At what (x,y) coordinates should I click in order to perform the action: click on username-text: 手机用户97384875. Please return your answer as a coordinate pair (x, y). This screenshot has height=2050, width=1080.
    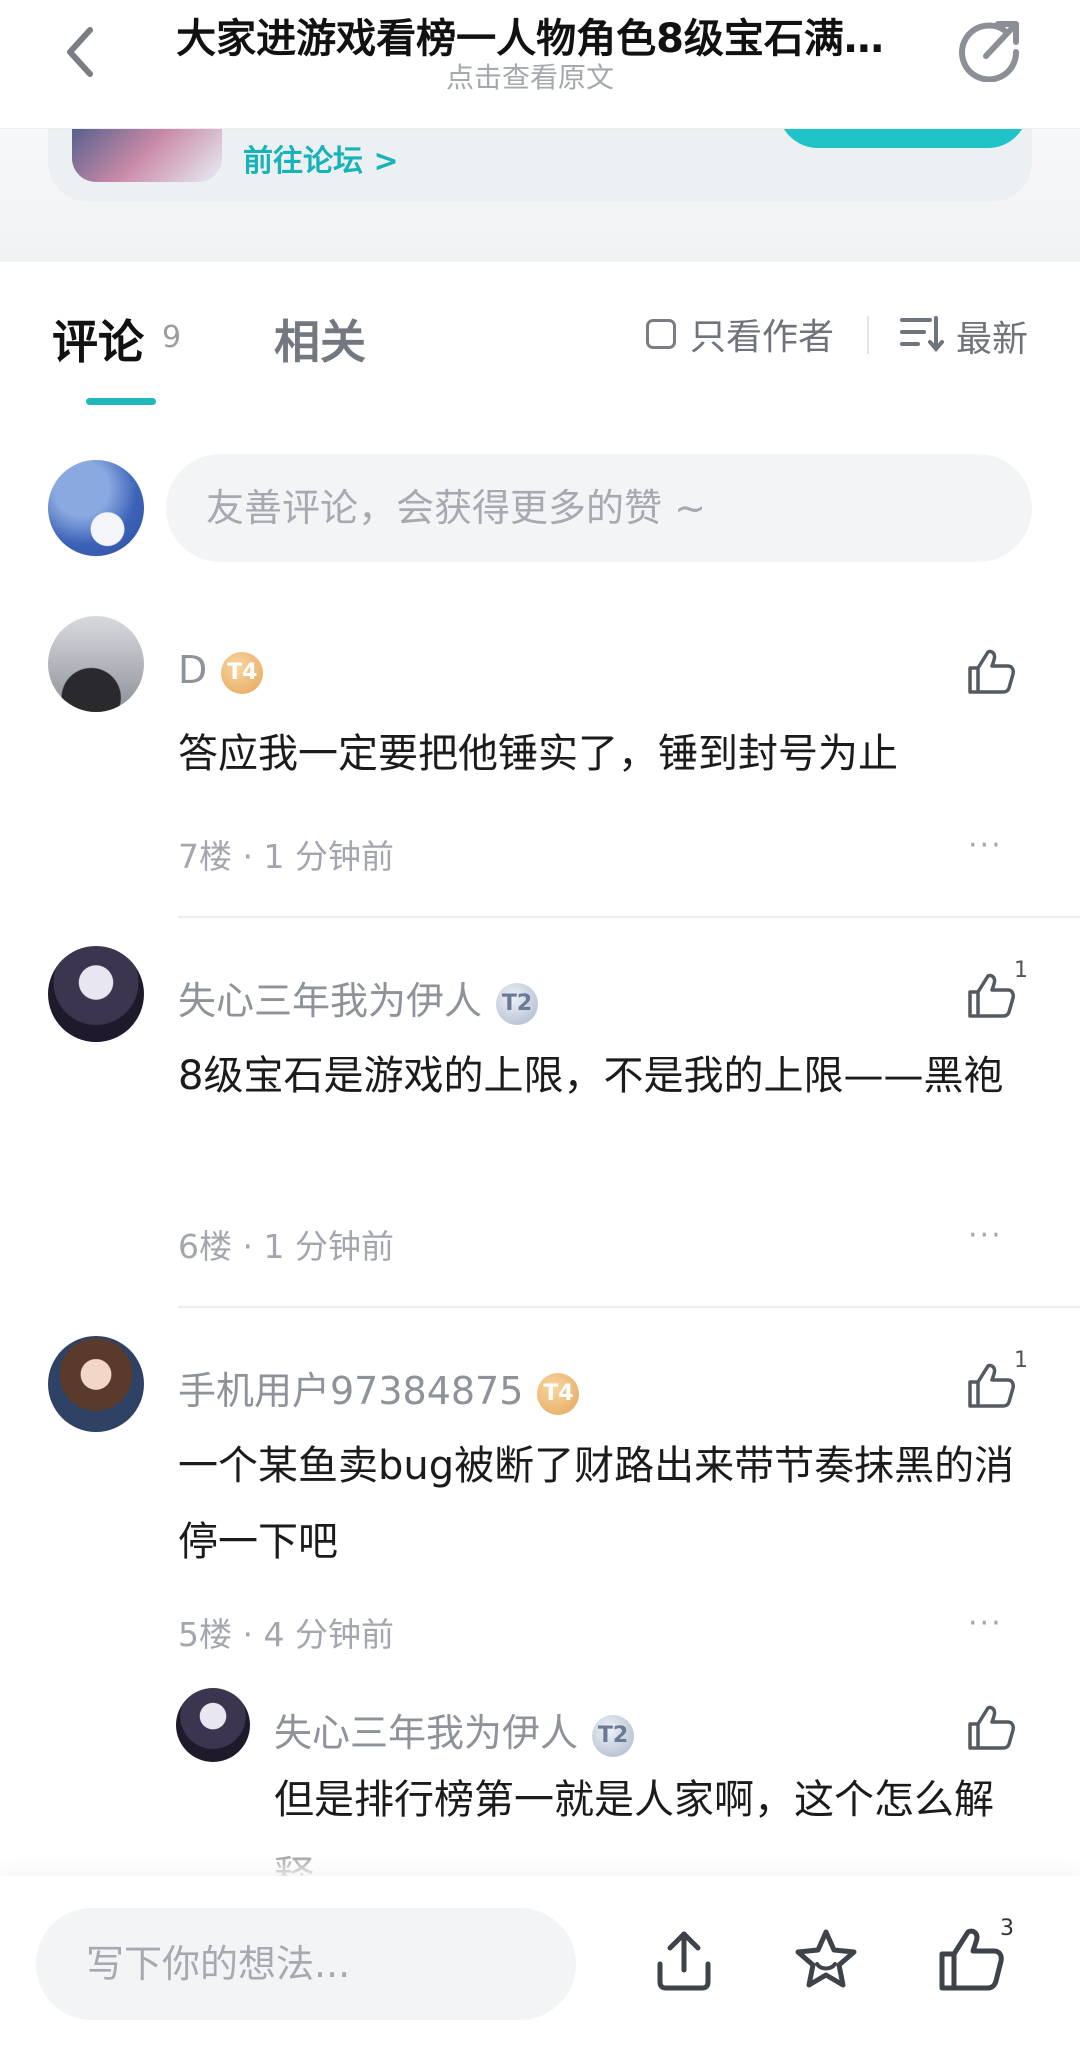
    Looking at the image, I should click on (351, 1391).